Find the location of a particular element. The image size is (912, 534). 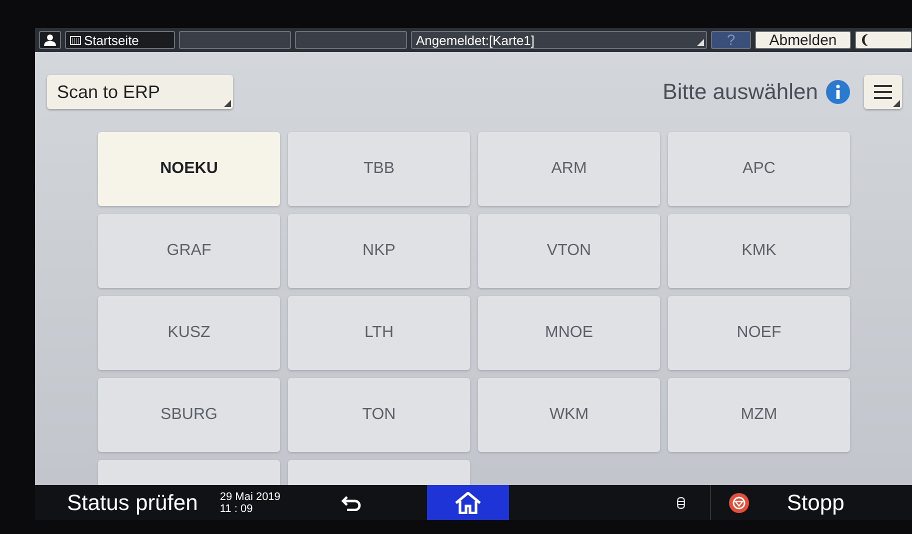

back-arrow-icon is located at coordinates (351, 502).